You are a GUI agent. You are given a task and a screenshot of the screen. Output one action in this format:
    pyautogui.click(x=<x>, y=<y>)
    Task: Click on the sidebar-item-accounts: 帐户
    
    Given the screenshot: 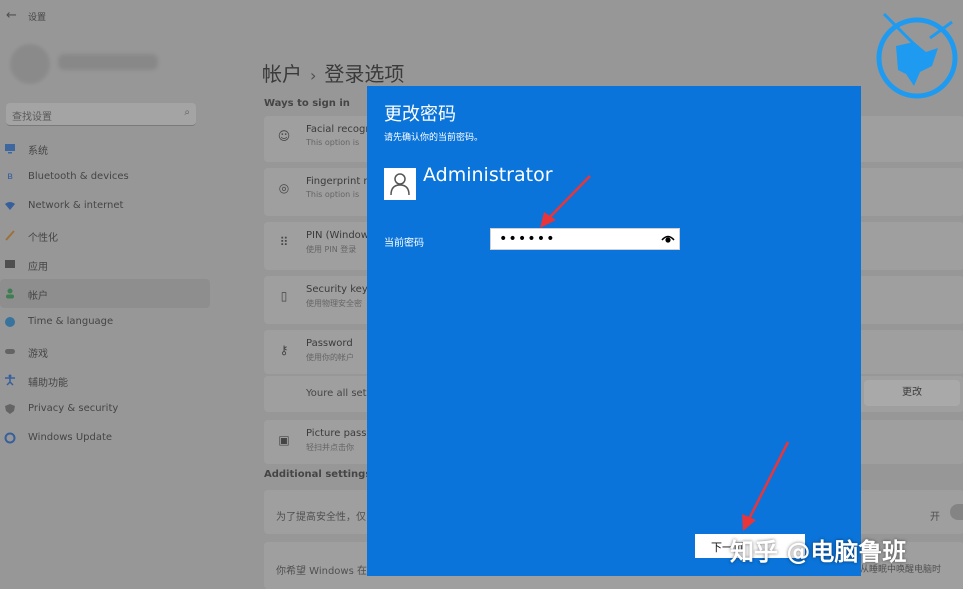 What is the action you would take?
    pyautogui.click(x=105, y=293)
    